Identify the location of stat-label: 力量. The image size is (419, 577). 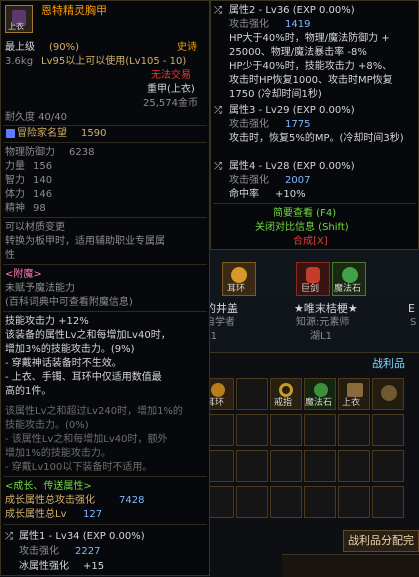
(15, 166).